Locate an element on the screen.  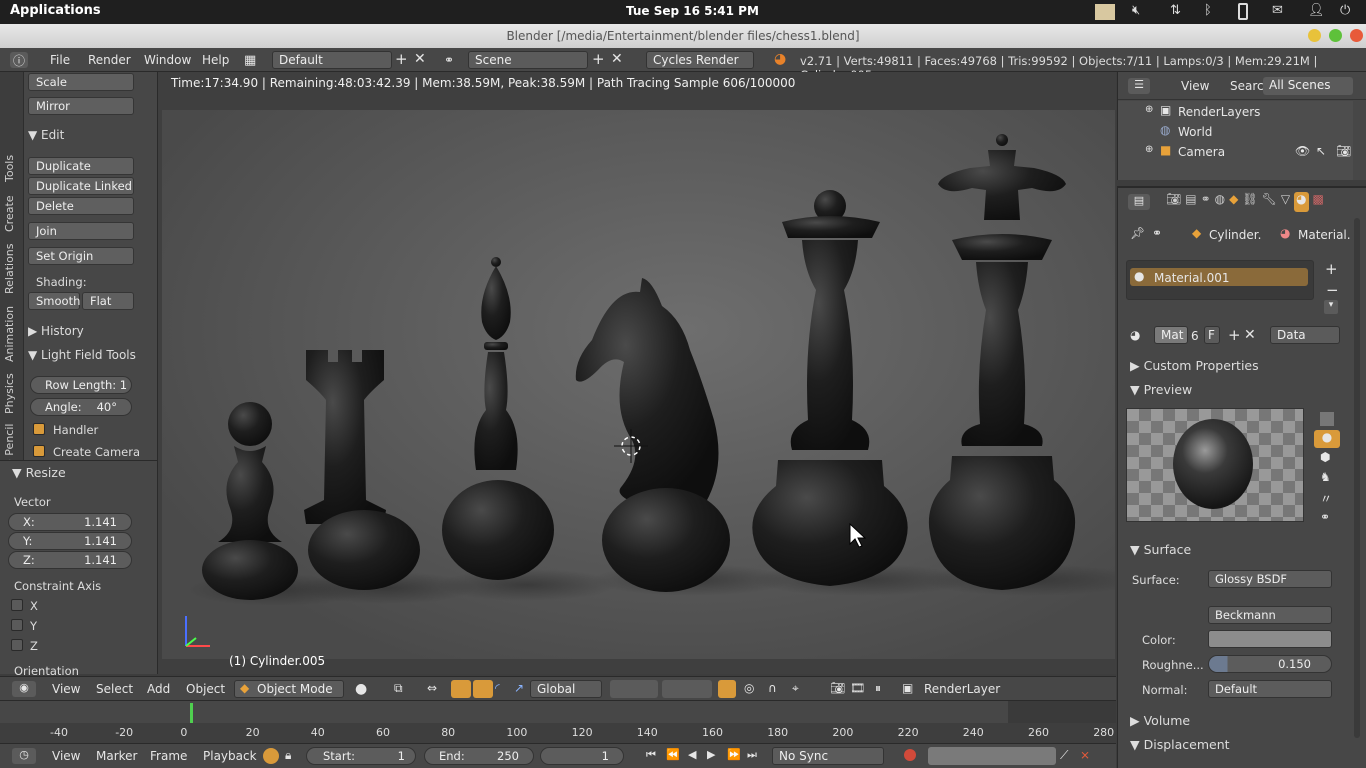
insert-key-icon: ⟋ is located at coordinates (1064, 755).